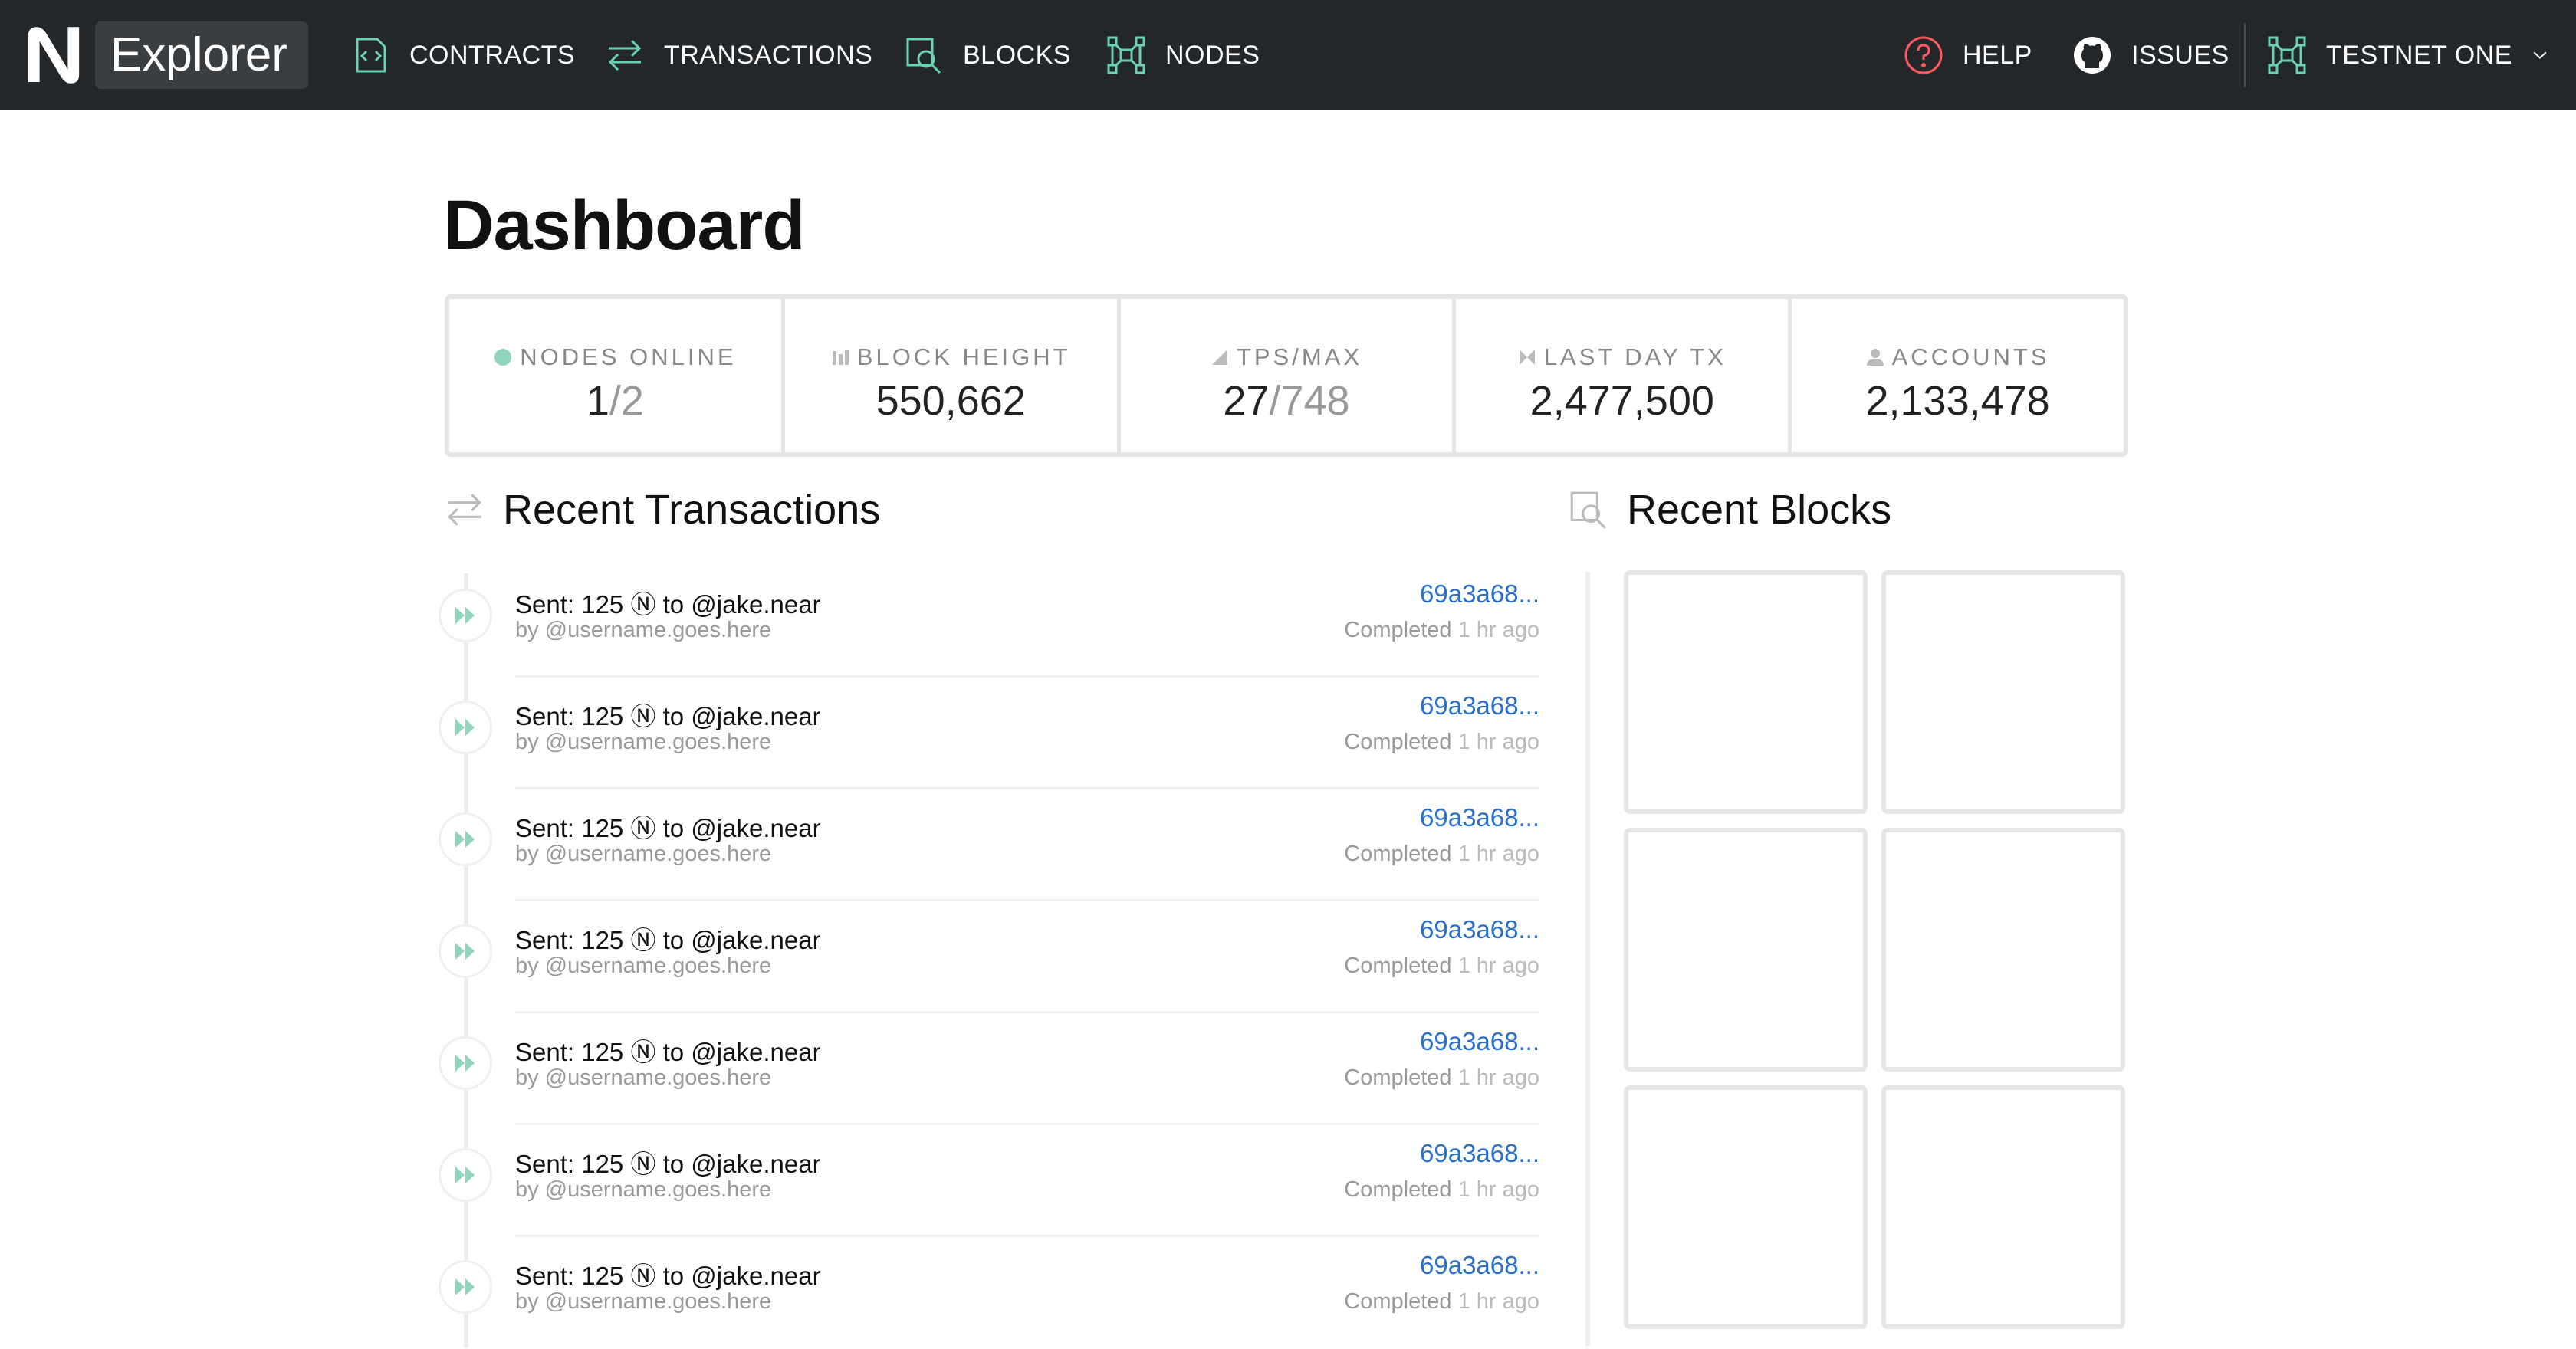  What do you see at coordinates (987, 55) in the screenshot?
I see `nav-blocks: BLOCKS` at bounding box center [987, 55].